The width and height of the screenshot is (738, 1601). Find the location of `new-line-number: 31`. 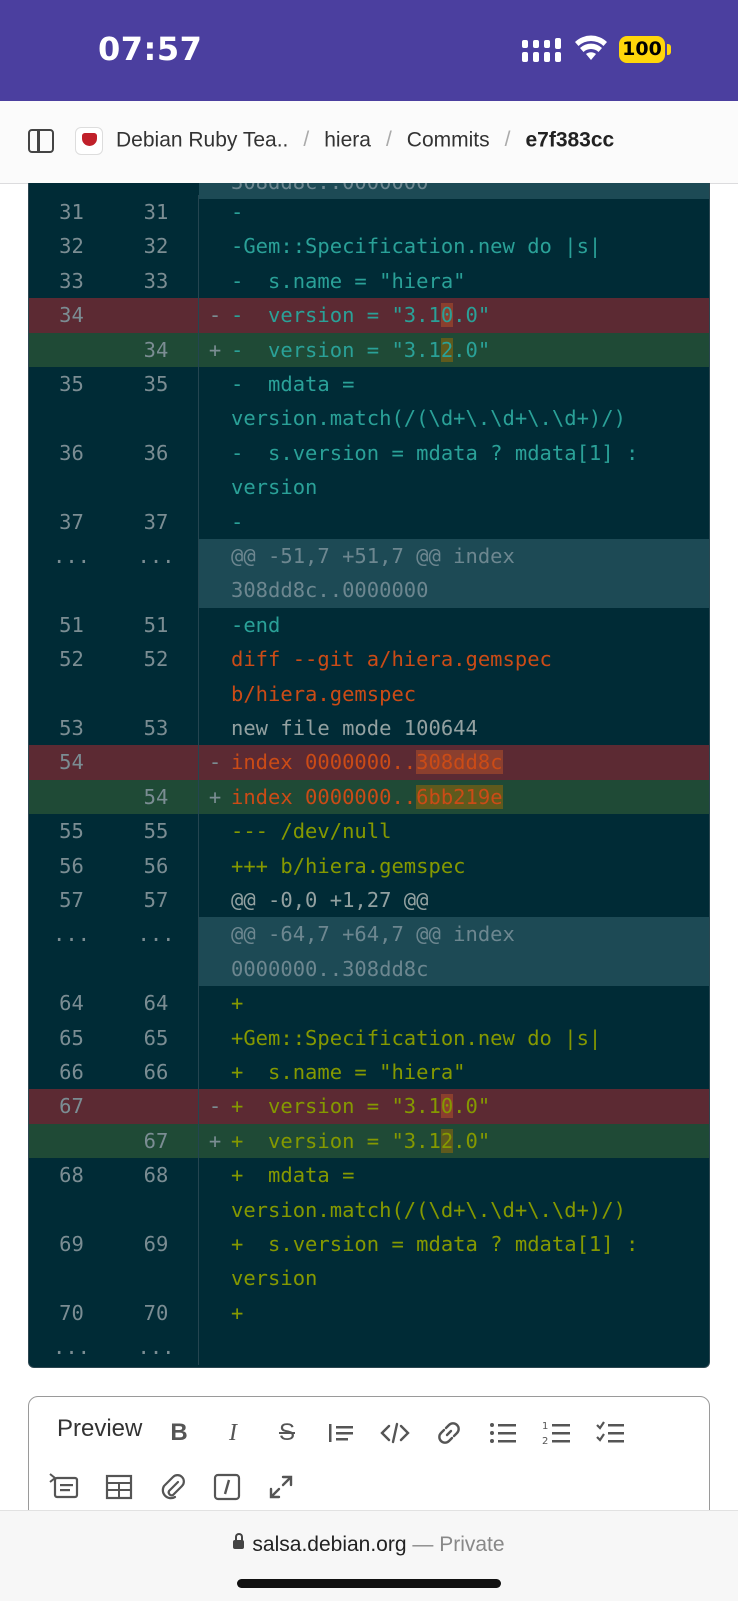

new-line-number: 31 is located at coordinates (156, 212).